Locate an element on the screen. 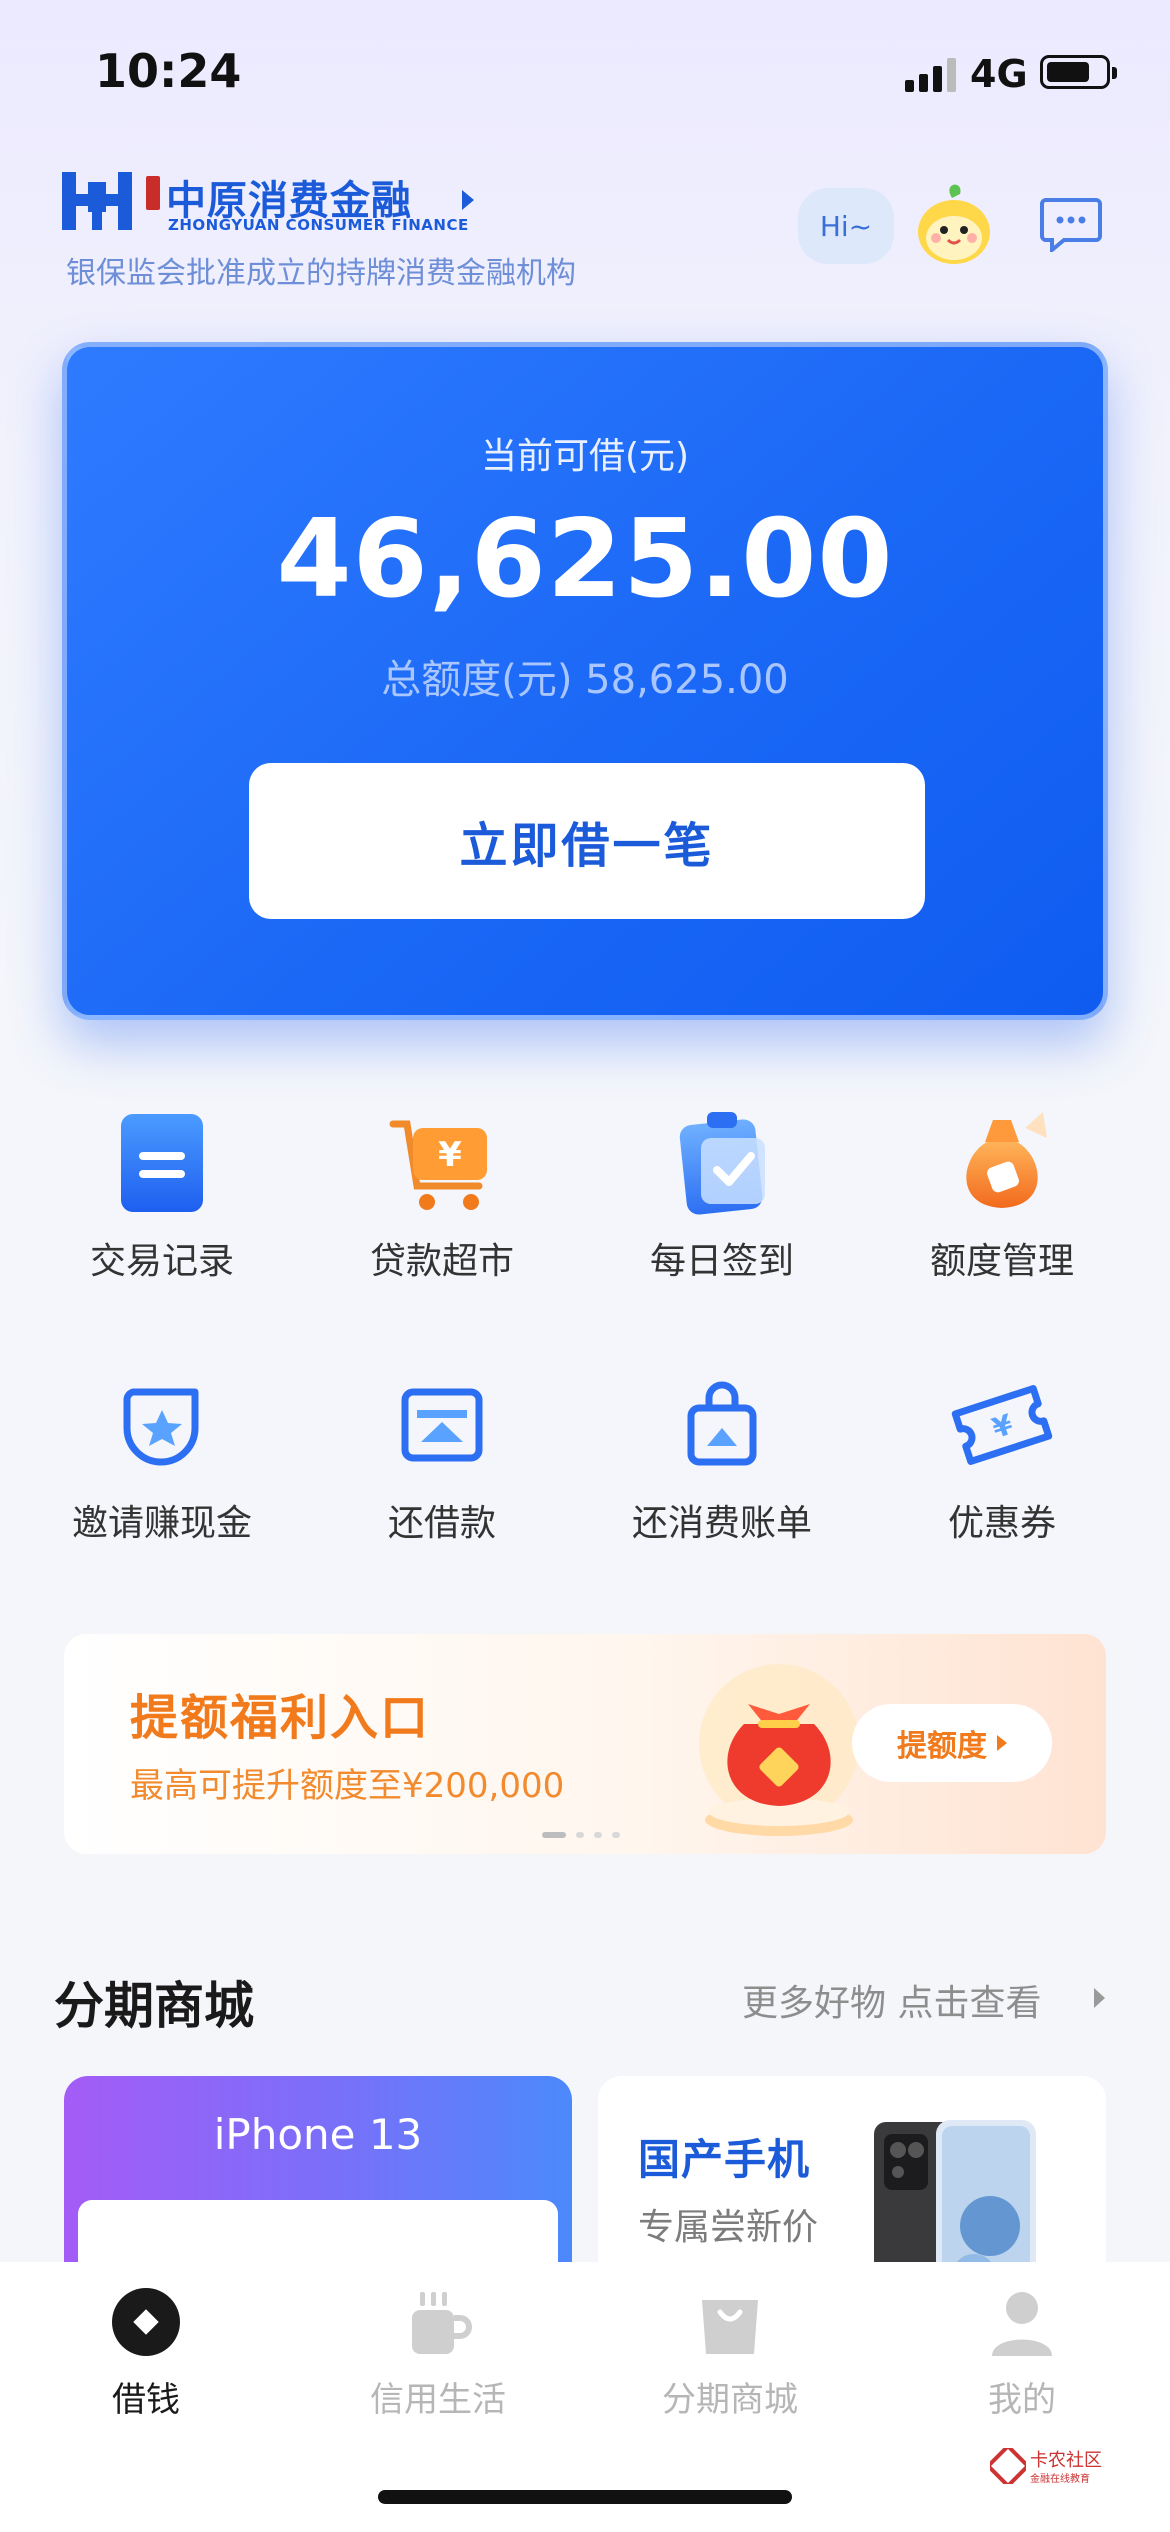  tab-credit-life: 信用生活 is located at coordinates (438, 2353).